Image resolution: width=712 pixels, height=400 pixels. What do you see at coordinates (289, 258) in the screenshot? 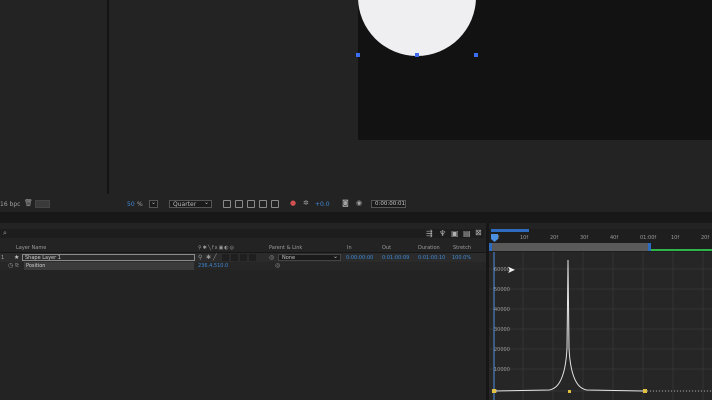
I see `parent-value: None` at bounding box center [289, 258].